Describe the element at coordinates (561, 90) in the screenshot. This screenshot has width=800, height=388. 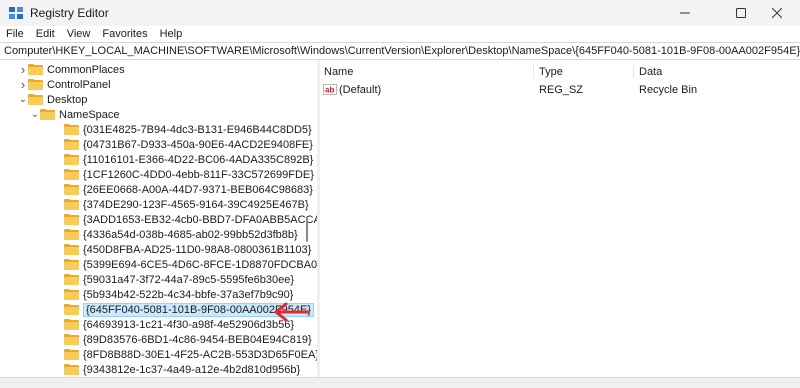
I see `value-type: REG_SZ` at that location.